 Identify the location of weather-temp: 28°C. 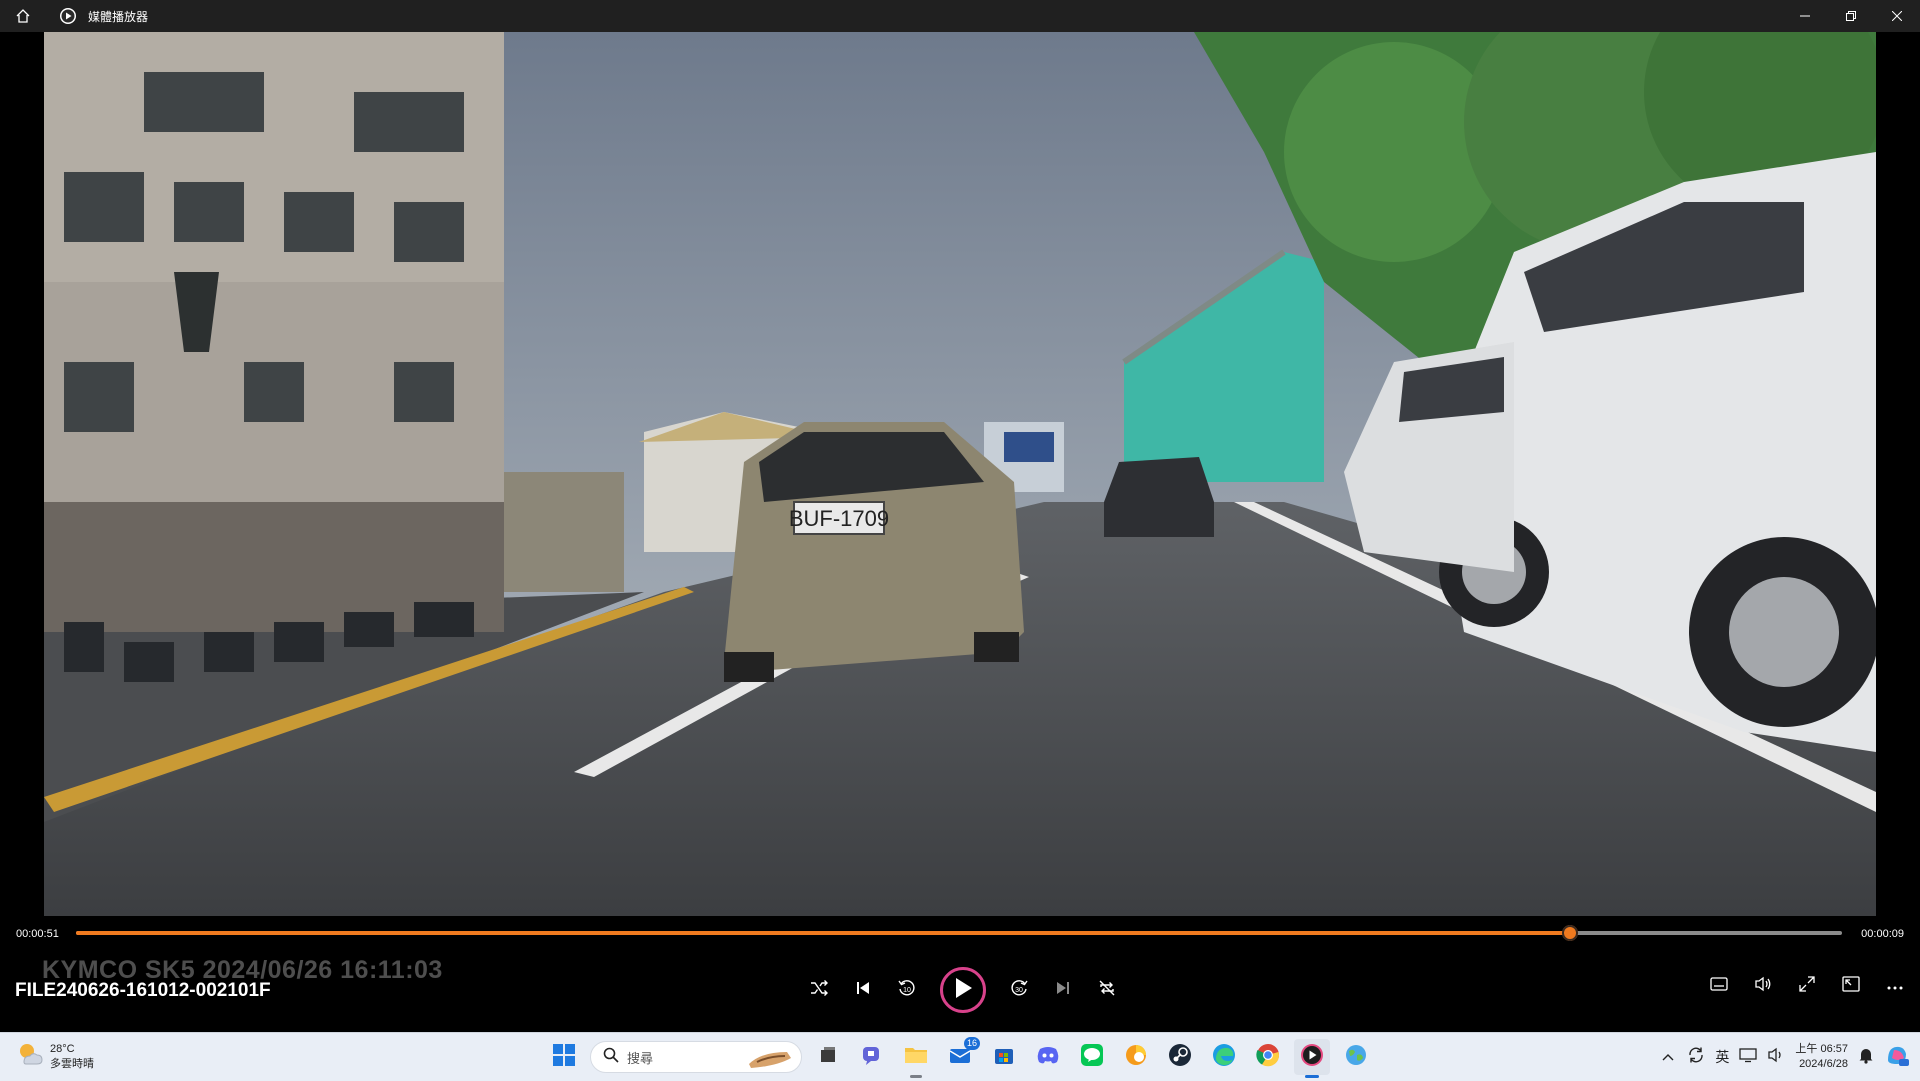
(62, 1048).